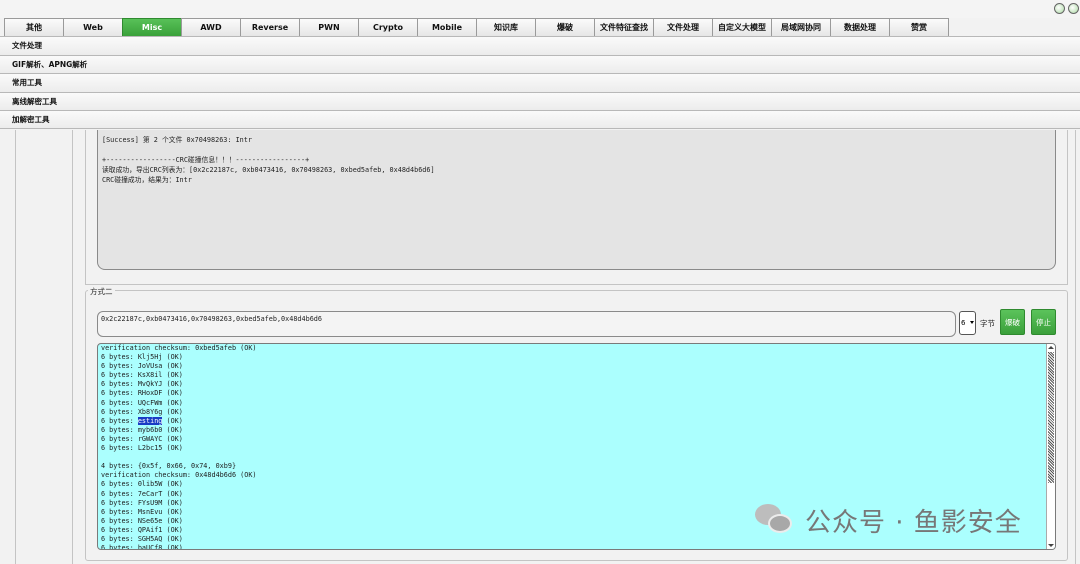 Image resolution: width=1080 pixels, height=564 pixels. What do you see at coordinates (801, 27) in the screenshot?
I see `tab-item: 局域网协同` at bounding box center [801, 27].